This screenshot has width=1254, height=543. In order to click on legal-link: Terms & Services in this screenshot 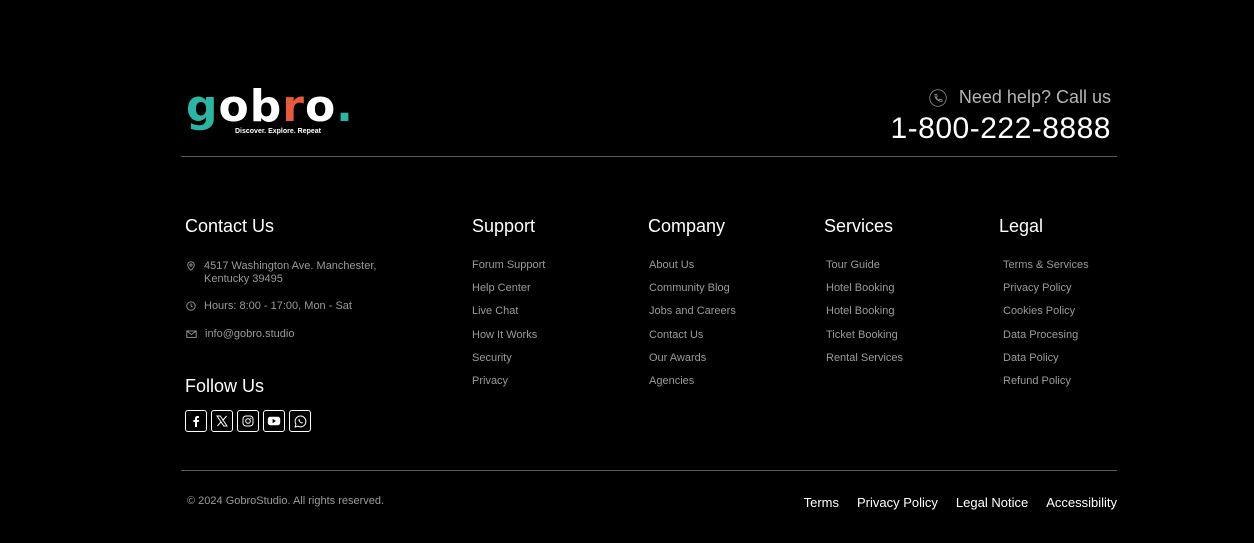, I will do `click(1046, 265)`.